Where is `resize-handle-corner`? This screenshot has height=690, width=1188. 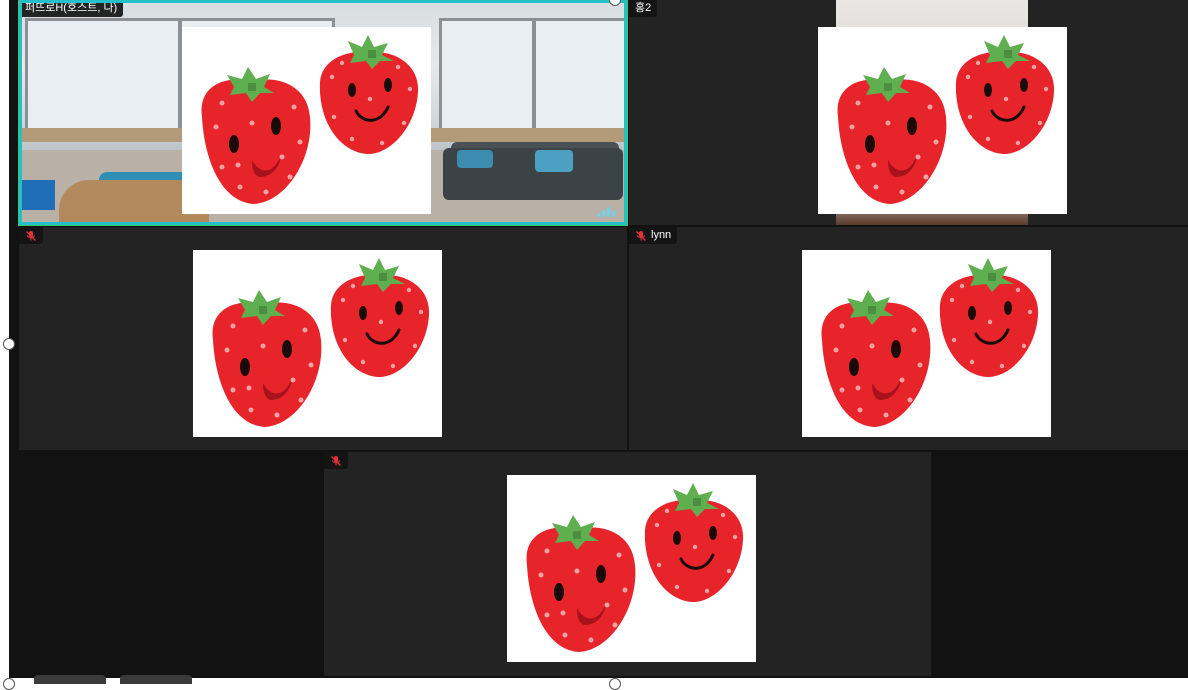 resize-handle-corner is located at coordinates (9, 684).